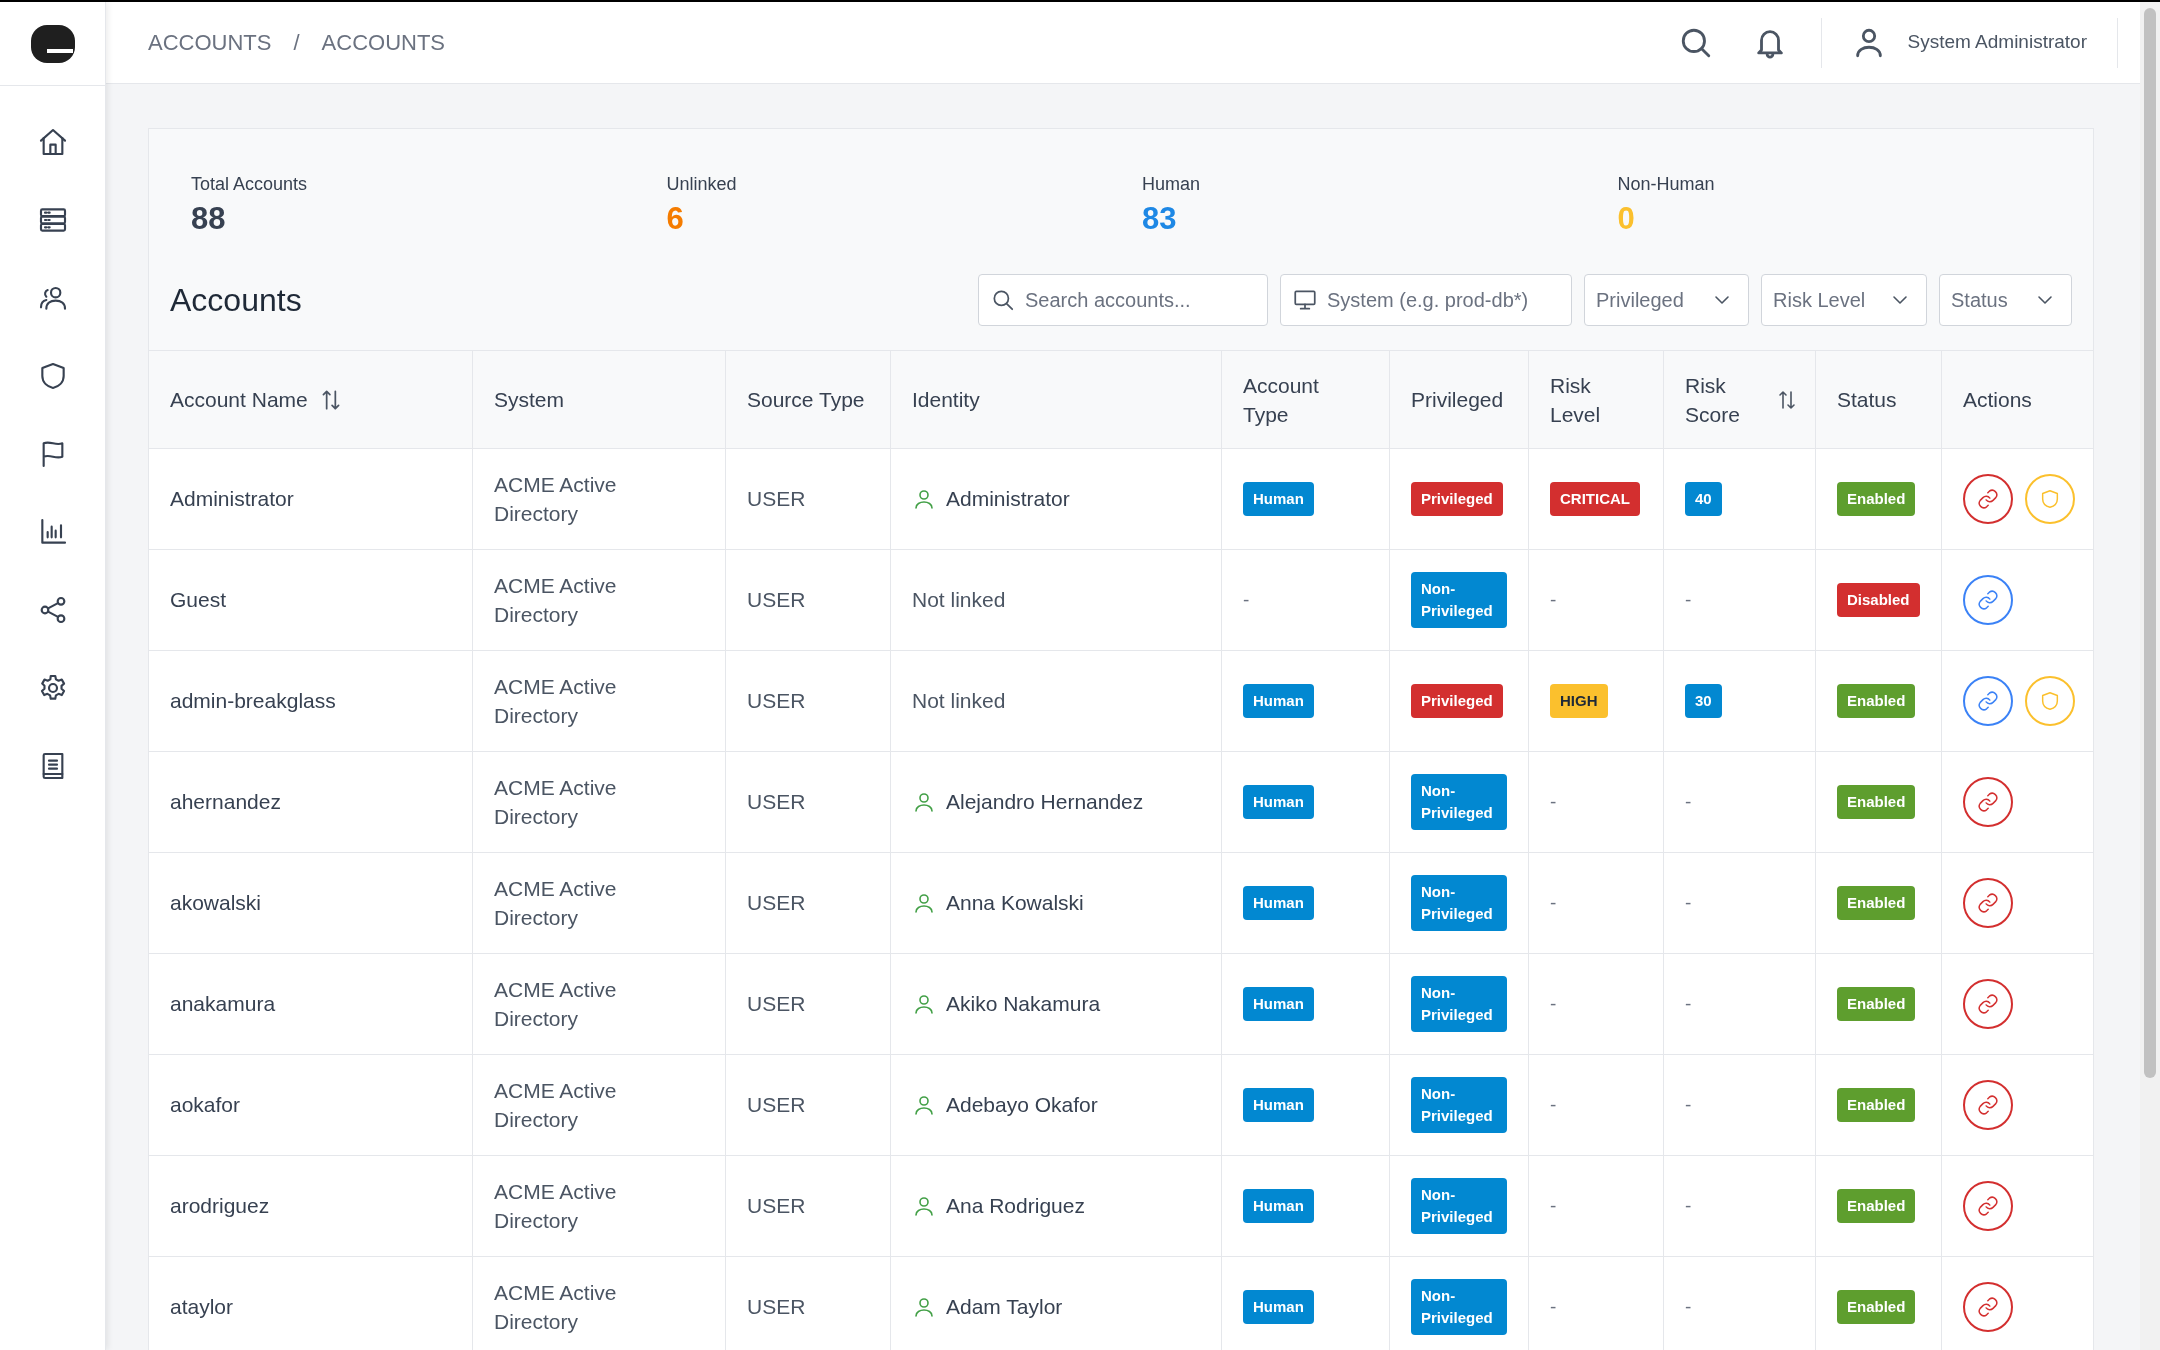 The width and height of the screenshot is (2160, 1350). Describe the element at coordinates (1867, 400) in the screenshot. I see `column-header: Status` at that location.